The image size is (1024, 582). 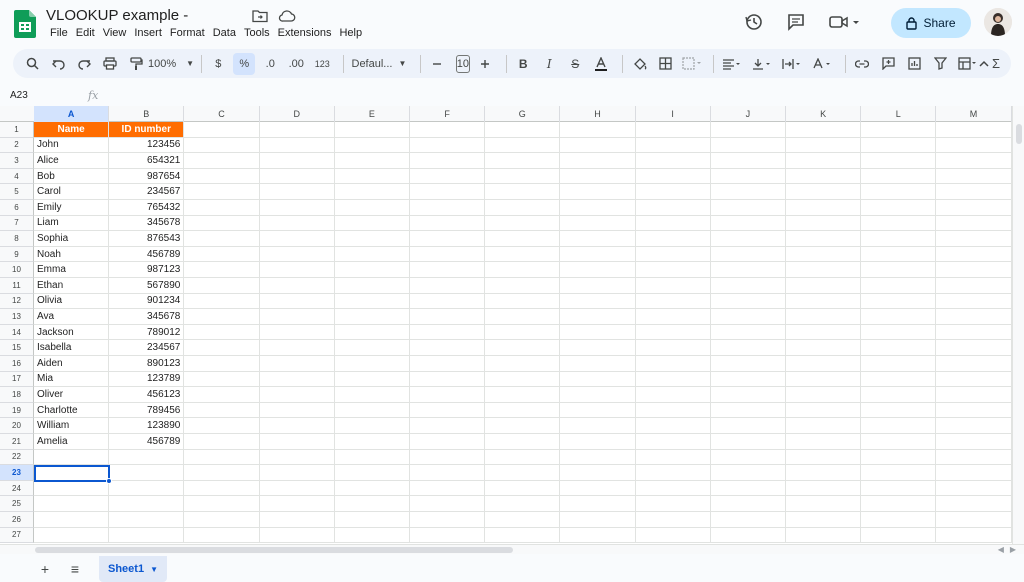 What do you see at coordinates (523, 442) in the screenshot?
I see `cell-g21` at bounding box center [523, 442].